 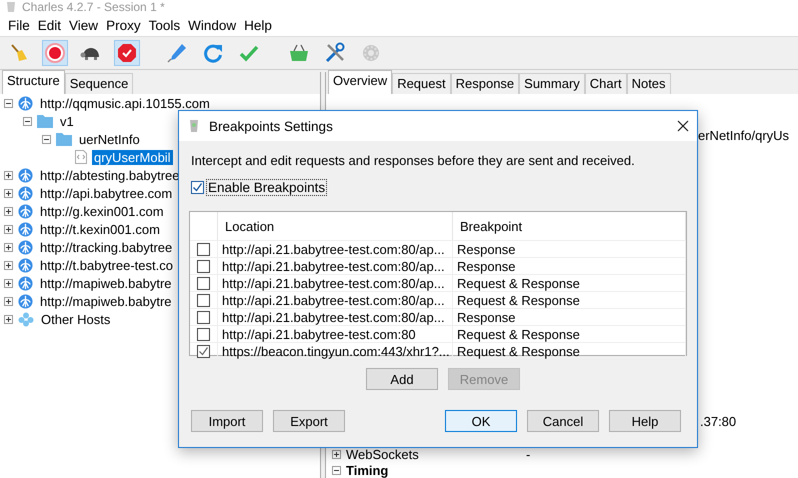 What do you see at coordinates (102, 211) in the screenshot?
I see `tree-item: http://g.kexin001.com` at bounding box center [102, 211].